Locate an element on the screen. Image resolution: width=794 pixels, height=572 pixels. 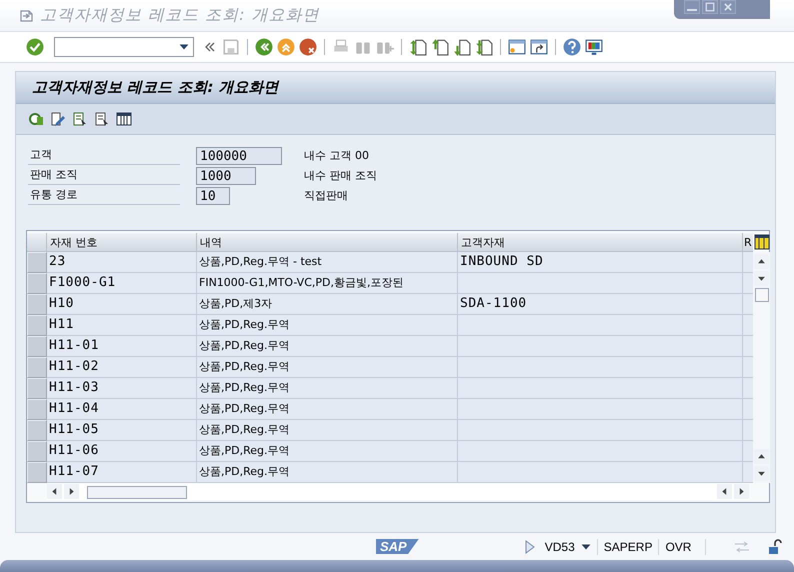
input-mode: OVR is located at coordinates (682, 546).